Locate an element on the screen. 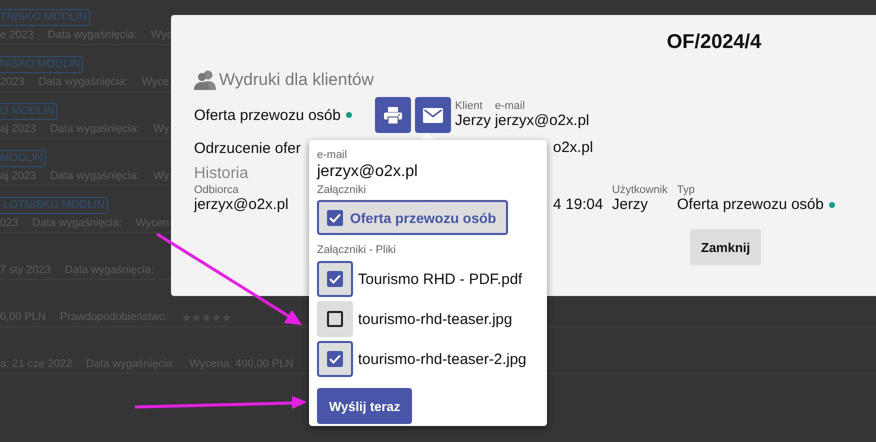 The height and width of the screenshot is (442, 876). location-tag: TNISKO MODLIN is located at coordinates (45, 17).